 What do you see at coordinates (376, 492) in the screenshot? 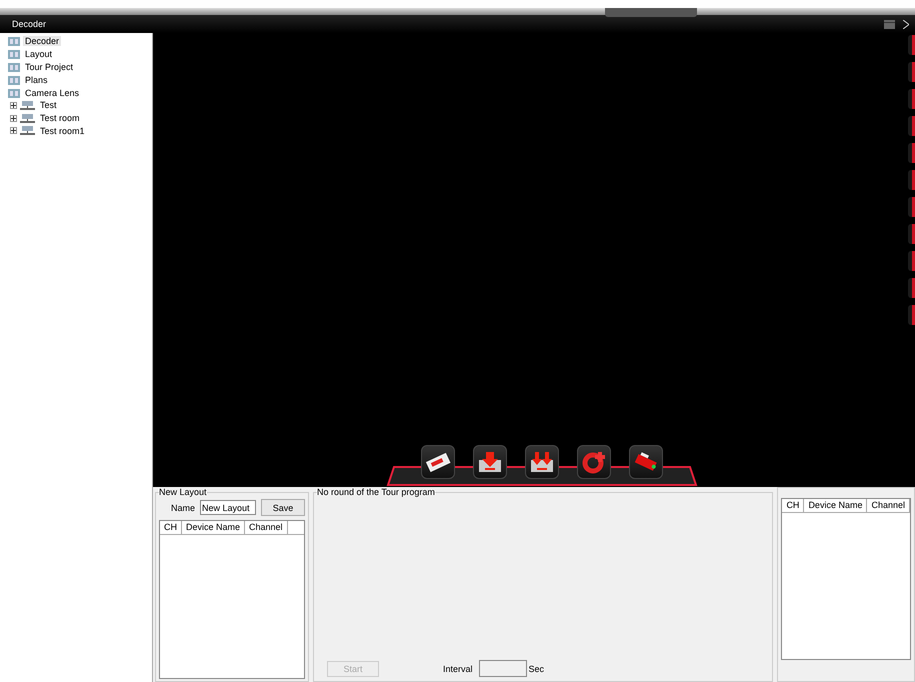
I see `group-title: No round of the Tour program` at bounding box center [376, 492].